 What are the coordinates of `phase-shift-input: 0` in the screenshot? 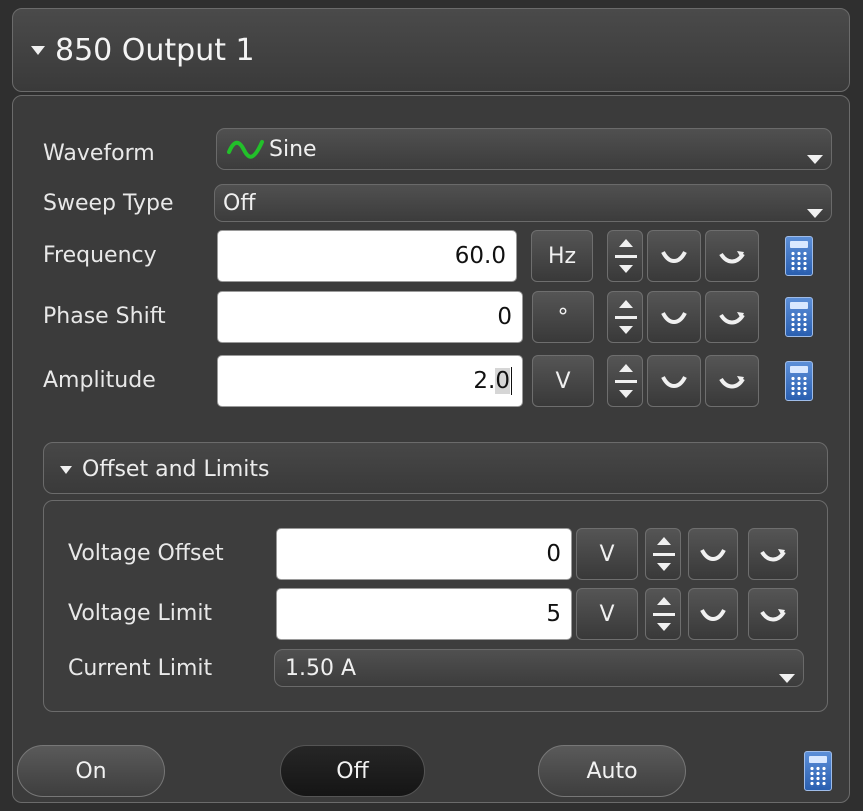 It's located at (370, 317).